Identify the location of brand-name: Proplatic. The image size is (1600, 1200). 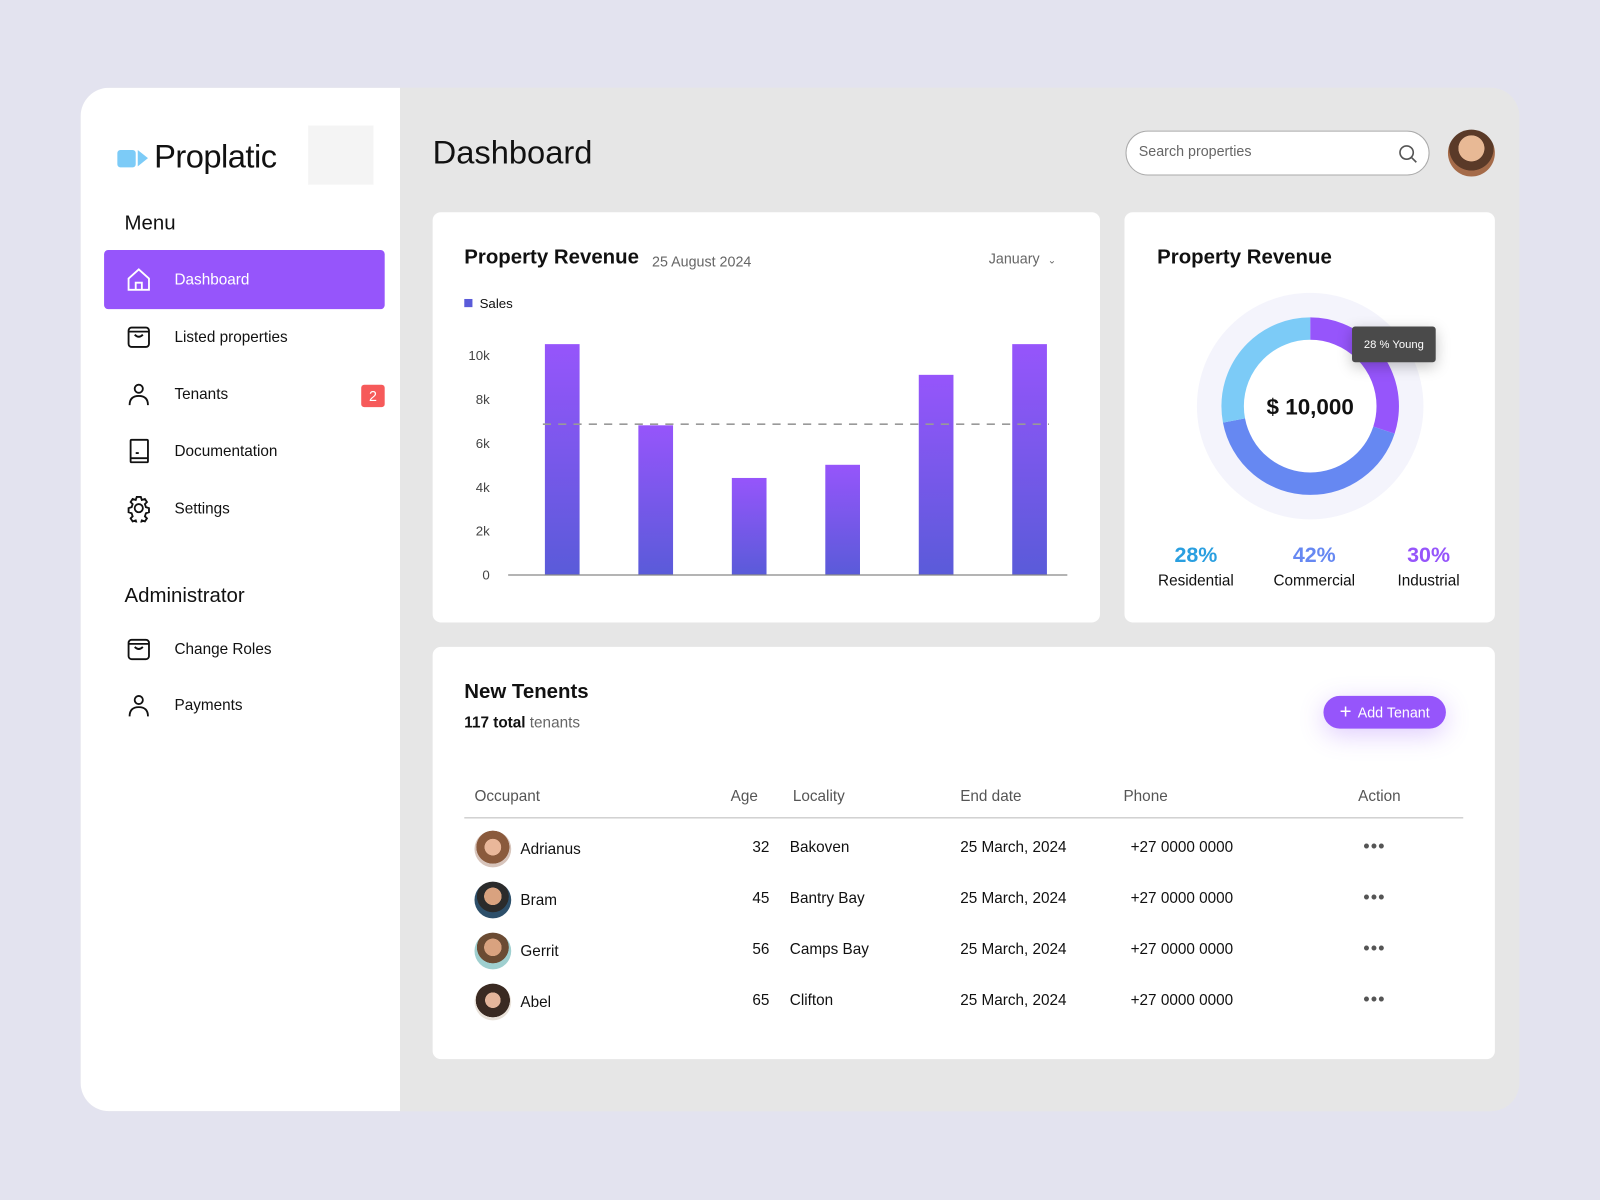
(215, 156).